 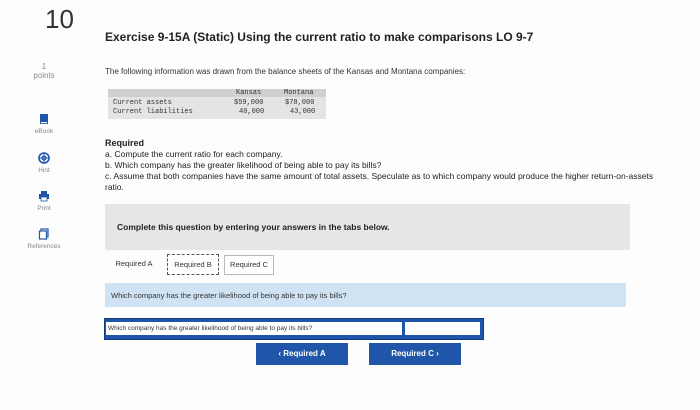 I want to click on print-button: Print, so click(x=44, y=201).